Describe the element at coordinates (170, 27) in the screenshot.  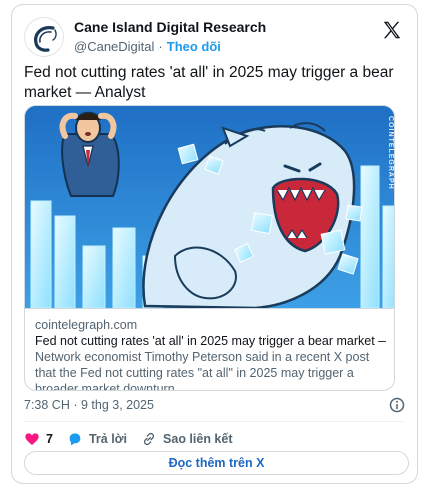
I see `account-name: Cane Island Digital Research` at that location.